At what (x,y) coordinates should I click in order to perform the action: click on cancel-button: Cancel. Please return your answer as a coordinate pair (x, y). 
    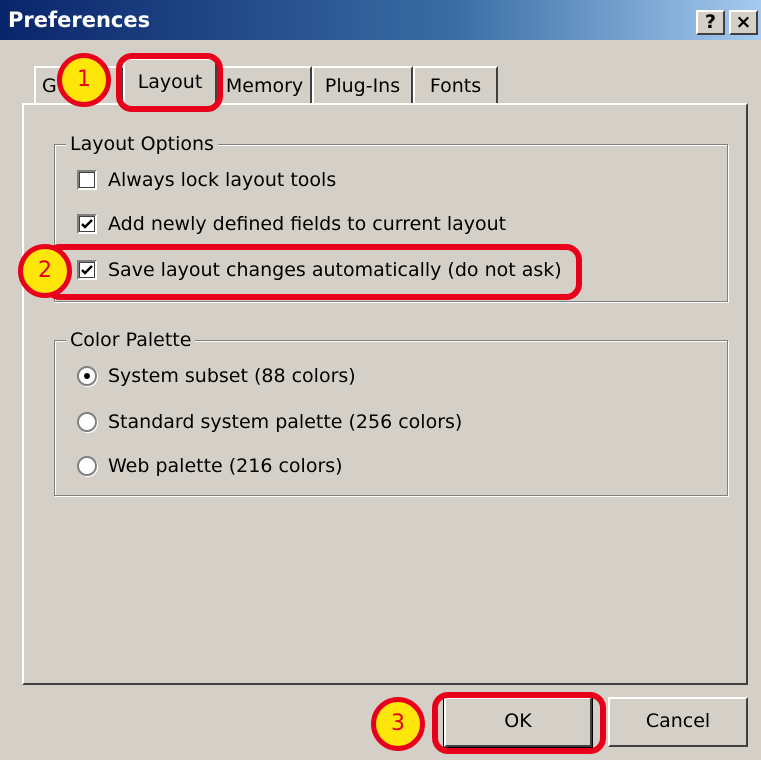
    Looking at the image, I should click on (678, 722).